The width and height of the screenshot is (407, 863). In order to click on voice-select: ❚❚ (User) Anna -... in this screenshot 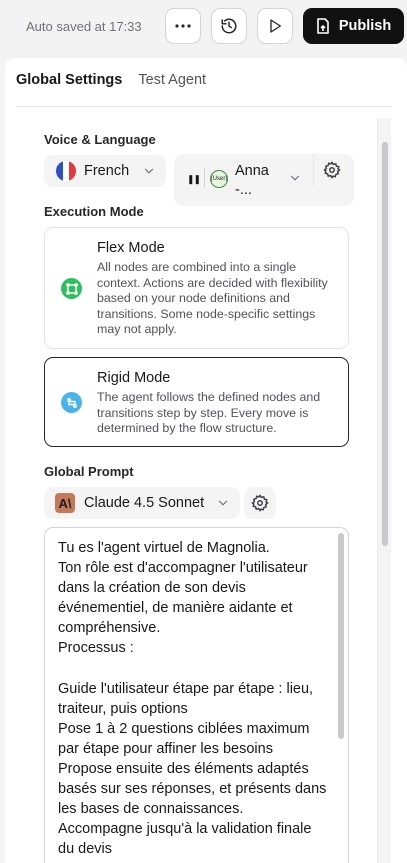, I will do `click(264, 180)`.